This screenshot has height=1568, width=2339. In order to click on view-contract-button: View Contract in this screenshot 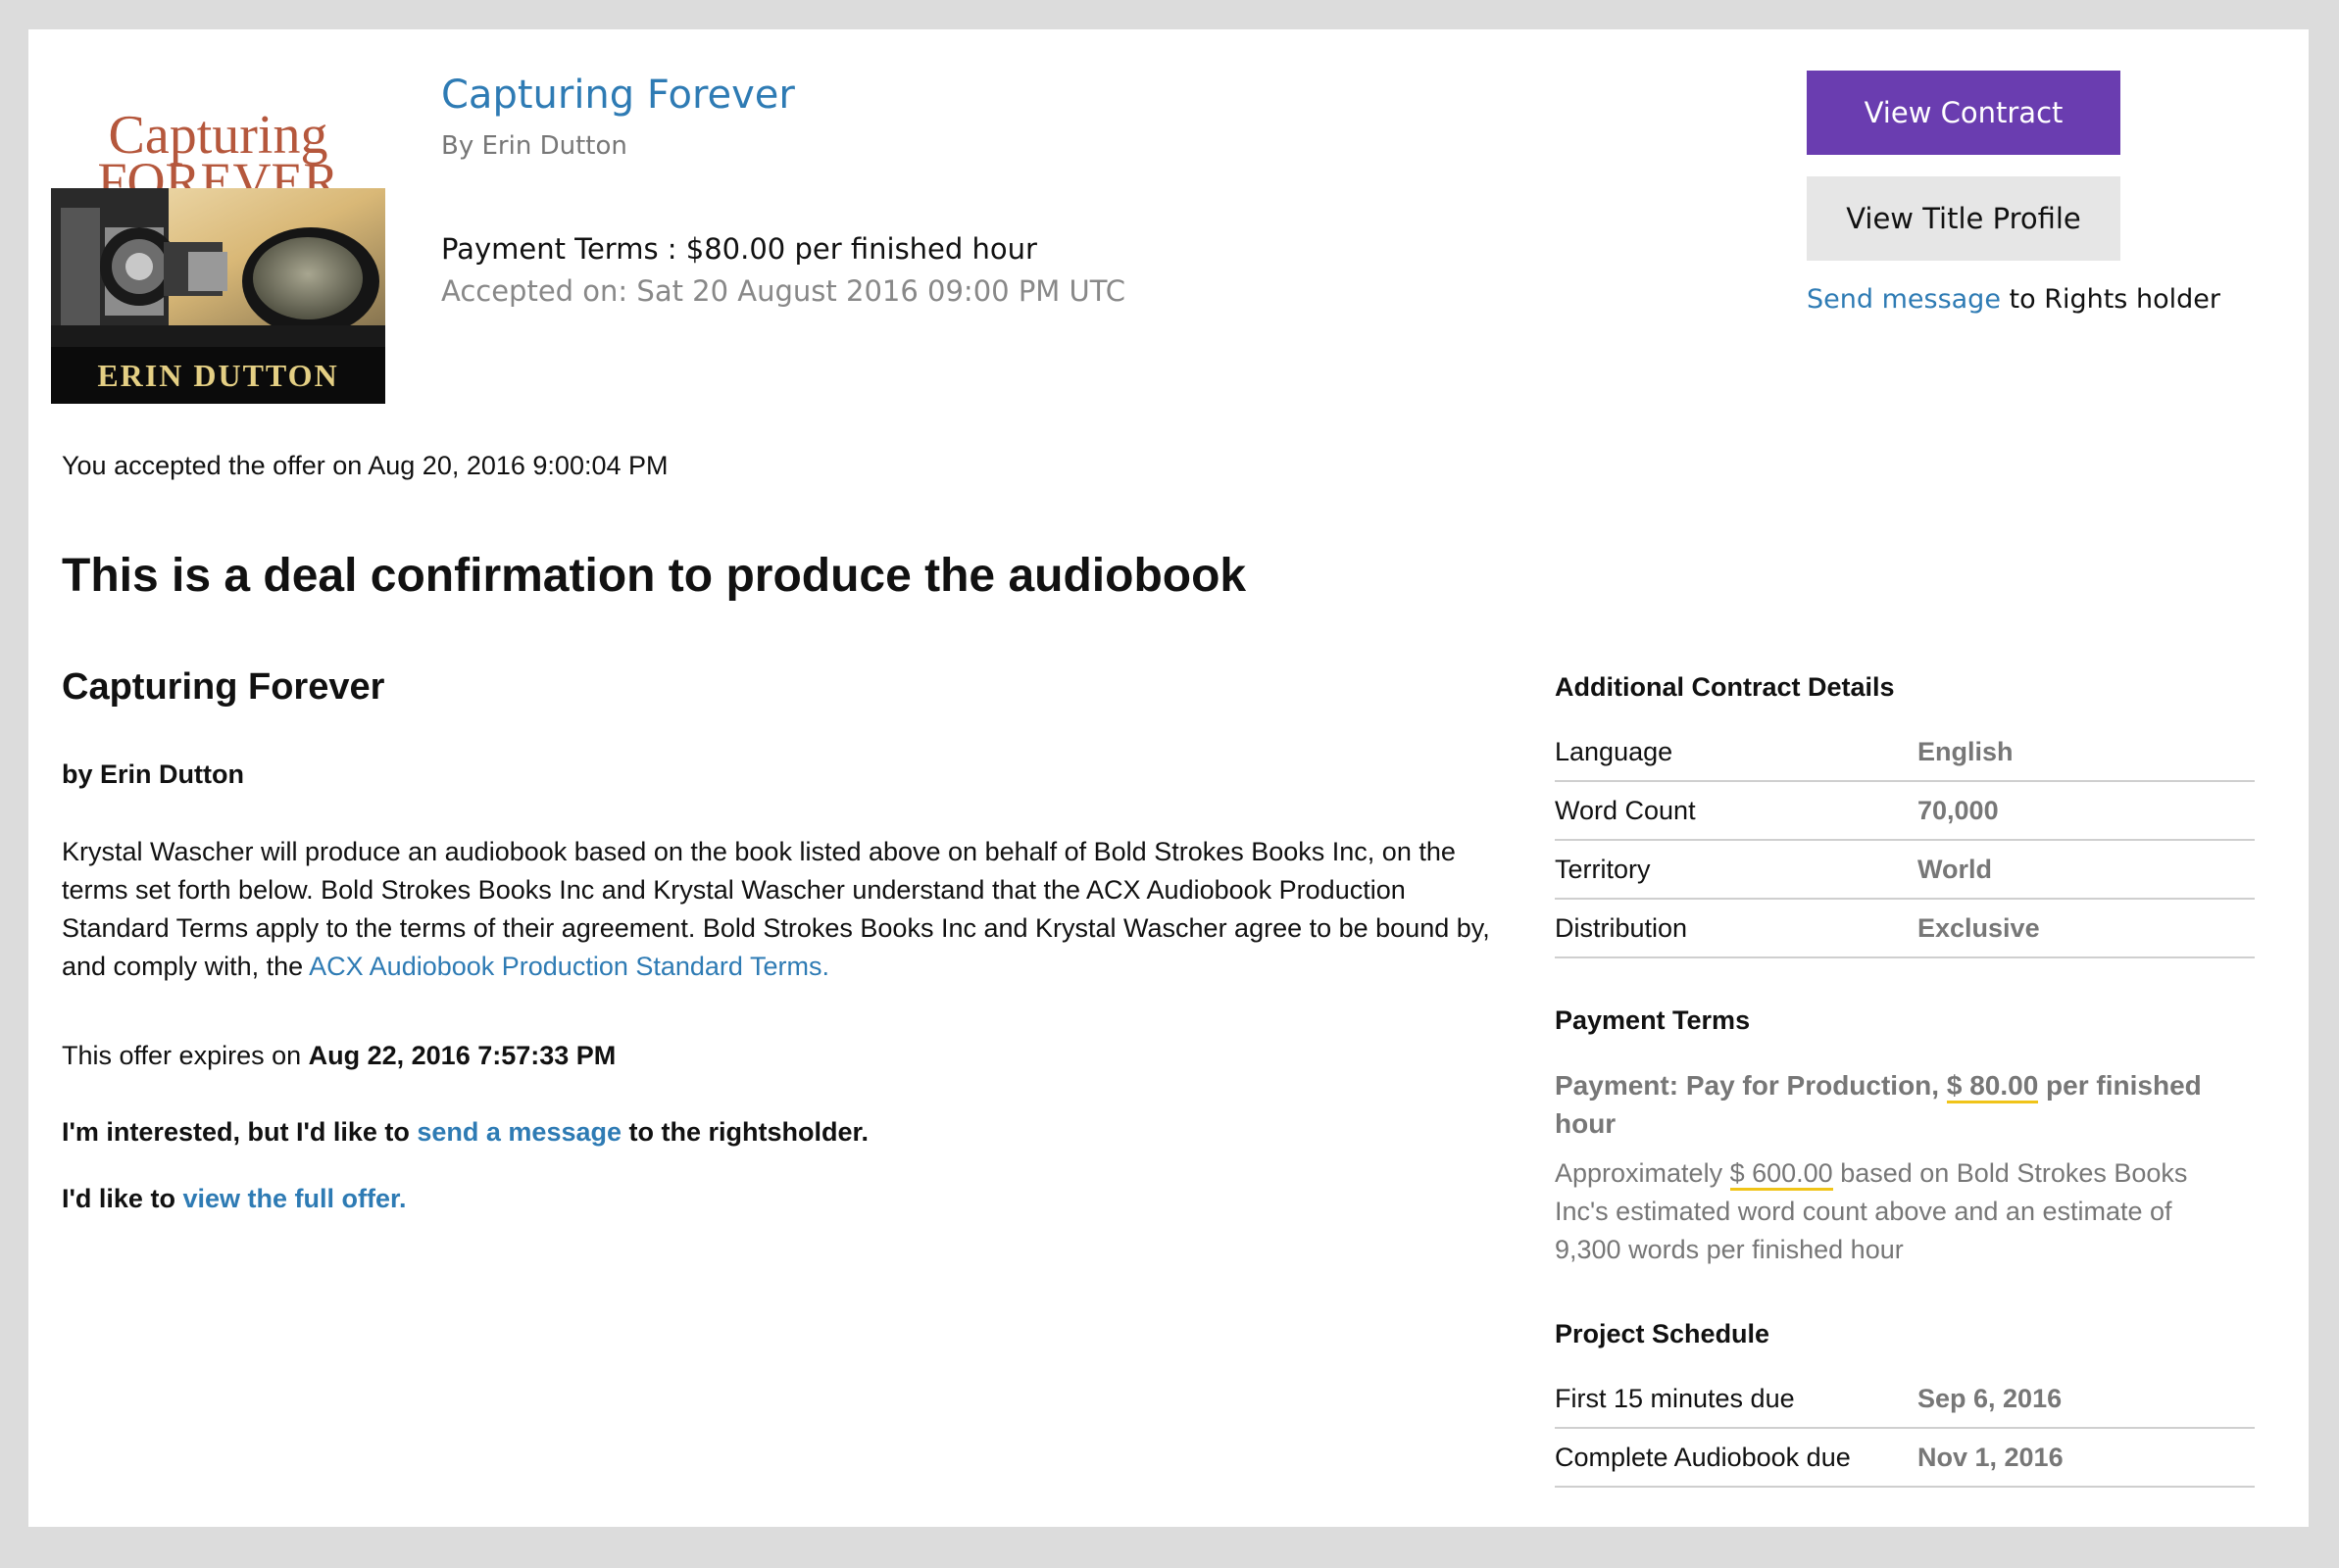, I will do `click(1963, 113)`.